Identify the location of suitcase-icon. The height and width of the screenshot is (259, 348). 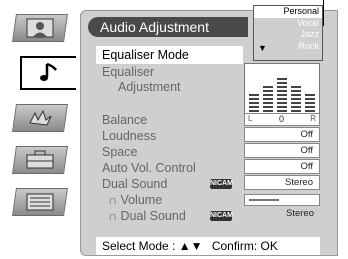
(40, 159).